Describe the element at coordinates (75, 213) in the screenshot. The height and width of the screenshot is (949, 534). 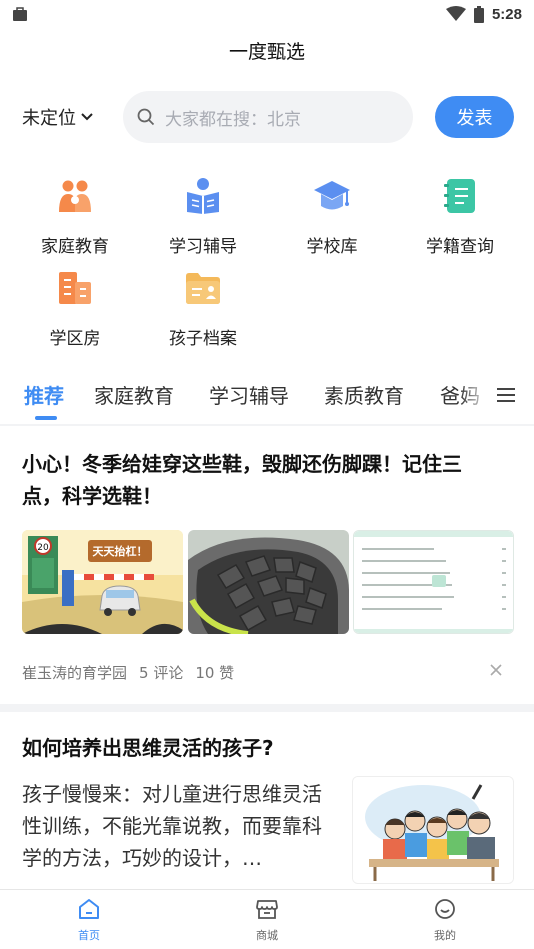
I see `category-family-education: 家庭教育` at that location.